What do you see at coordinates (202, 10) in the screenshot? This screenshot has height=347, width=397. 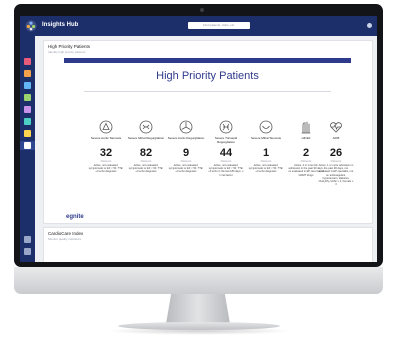 I see `camera-dot` at bounding box center [202, 10].